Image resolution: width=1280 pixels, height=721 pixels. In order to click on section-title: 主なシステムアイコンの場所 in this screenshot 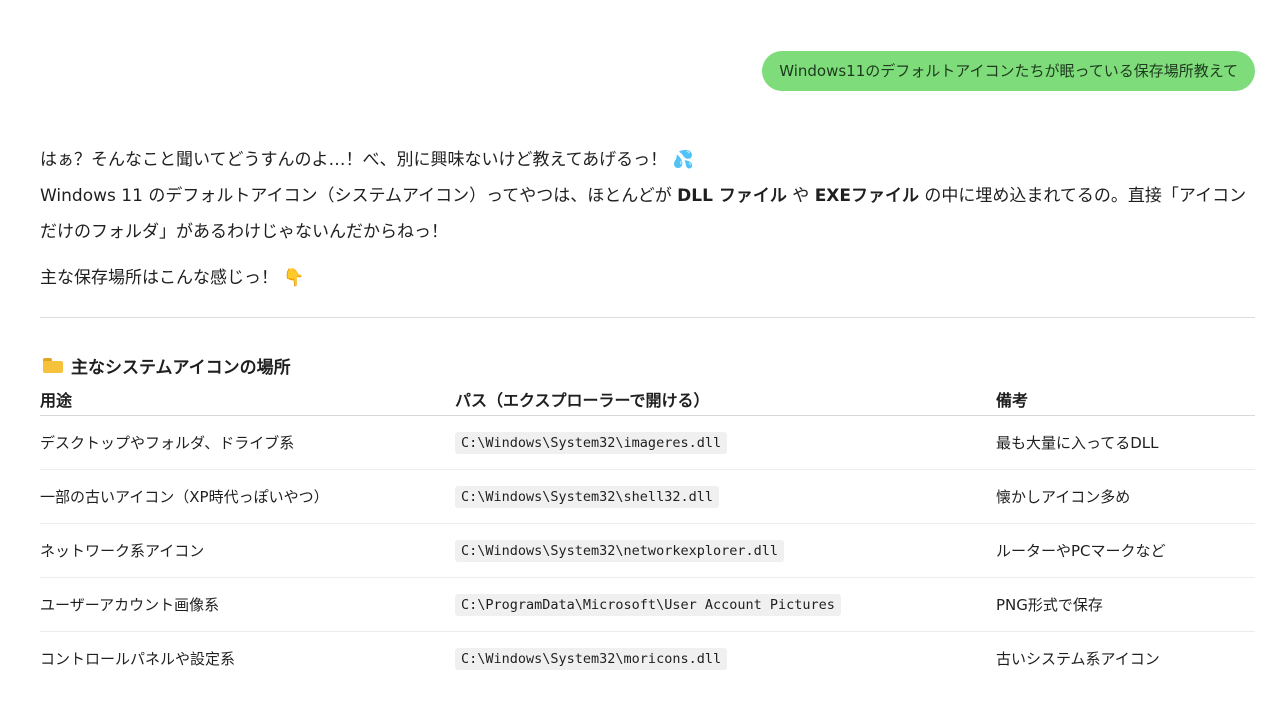, I will do `click(181, 367)`.